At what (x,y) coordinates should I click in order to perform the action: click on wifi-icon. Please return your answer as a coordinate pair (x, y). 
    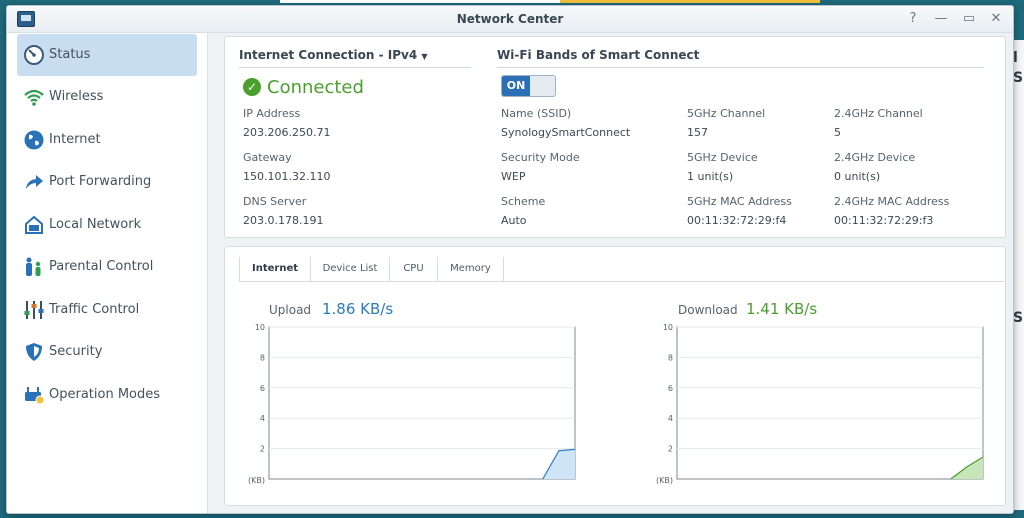
    Looking at the image, I should click on (34, 97).